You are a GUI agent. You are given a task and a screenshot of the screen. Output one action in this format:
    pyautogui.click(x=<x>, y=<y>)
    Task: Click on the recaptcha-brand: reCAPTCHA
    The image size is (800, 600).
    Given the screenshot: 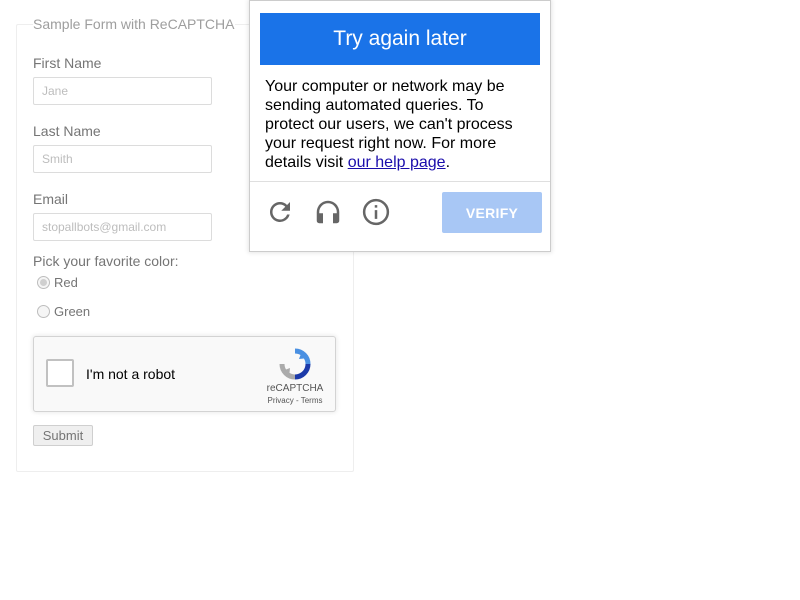 What is the action you would take?
    pyautogui.click(x=295, y=388)
    